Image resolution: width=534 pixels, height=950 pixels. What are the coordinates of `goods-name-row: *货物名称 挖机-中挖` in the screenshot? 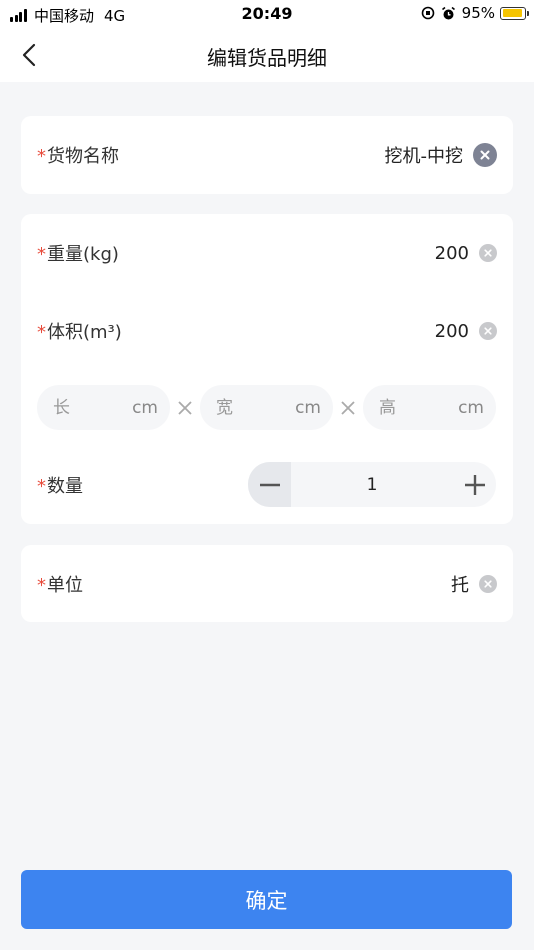 It's located at (267, 155).